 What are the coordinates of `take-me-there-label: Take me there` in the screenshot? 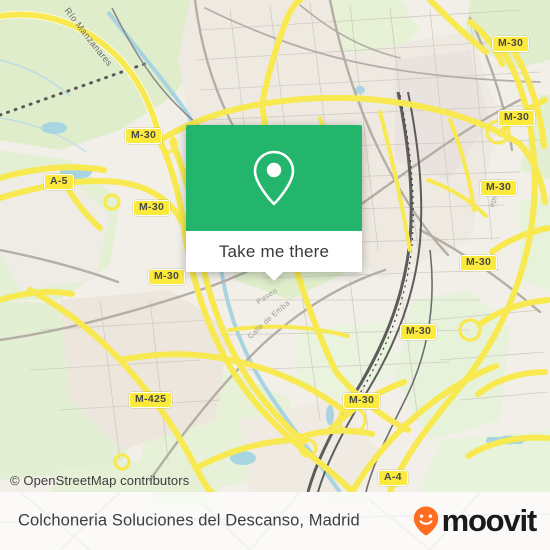 It's located at (274, 251).